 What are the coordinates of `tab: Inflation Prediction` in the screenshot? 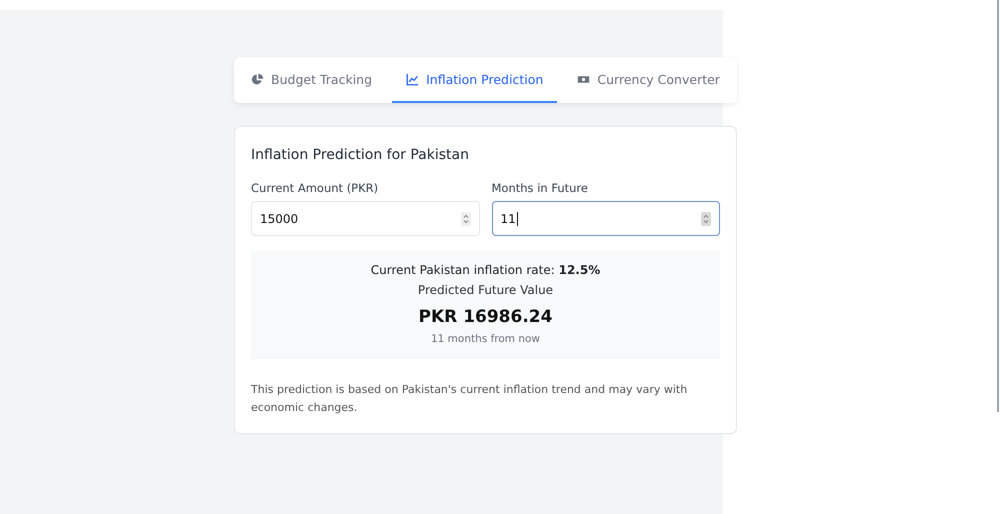 It's located at (475, 80).